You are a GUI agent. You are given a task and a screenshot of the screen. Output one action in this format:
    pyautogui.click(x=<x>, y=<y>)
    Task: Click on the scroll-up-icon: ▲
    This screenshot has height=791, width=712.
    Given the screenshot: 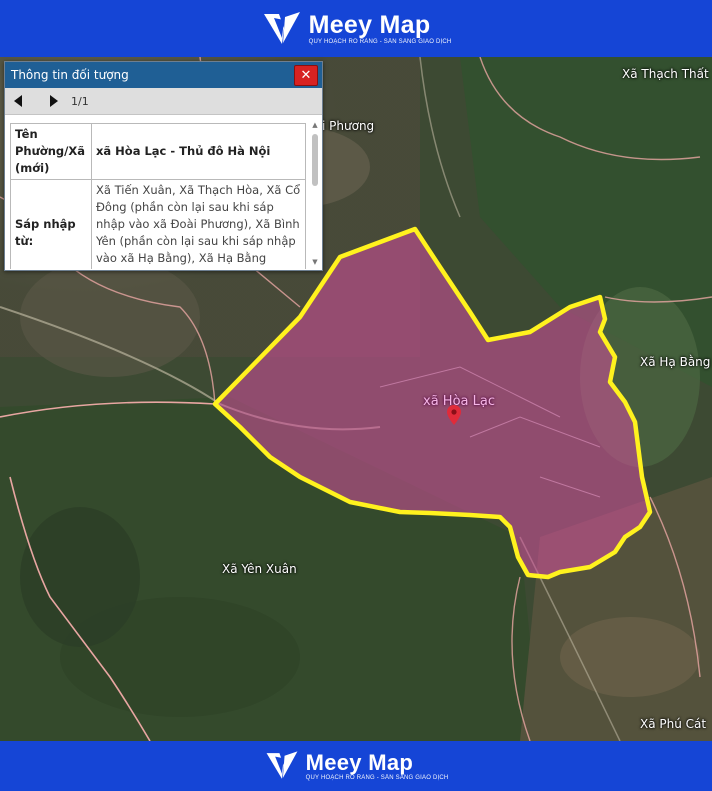 What is the action you would take?
    pyautogui.click(x=315, y=125)
    